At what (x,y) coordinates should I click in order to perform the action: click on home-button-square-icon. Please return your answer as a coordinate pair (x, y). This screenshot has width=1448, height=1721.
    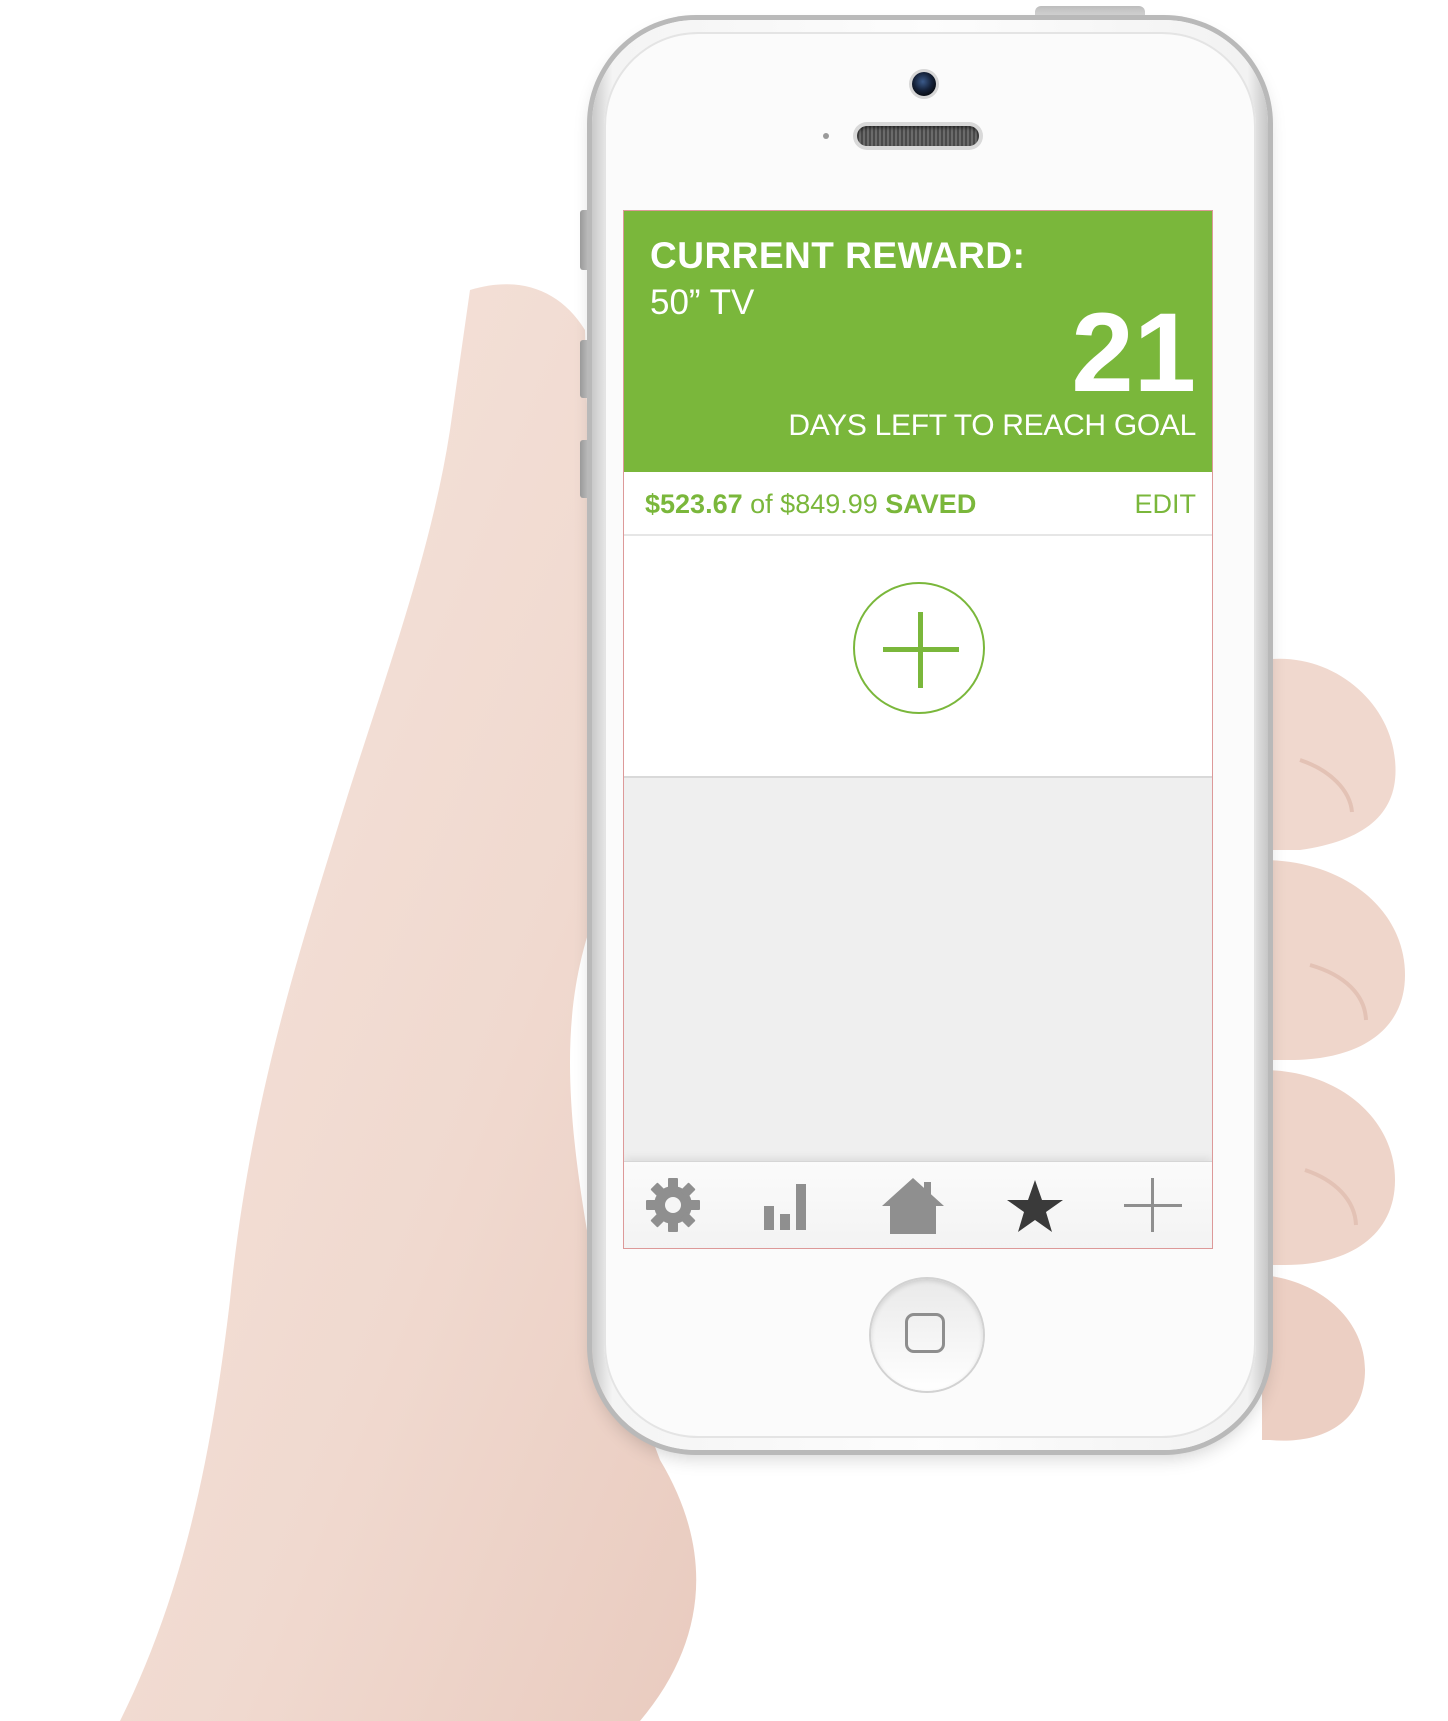
    Looking at the image, I should click on (925, 1333).